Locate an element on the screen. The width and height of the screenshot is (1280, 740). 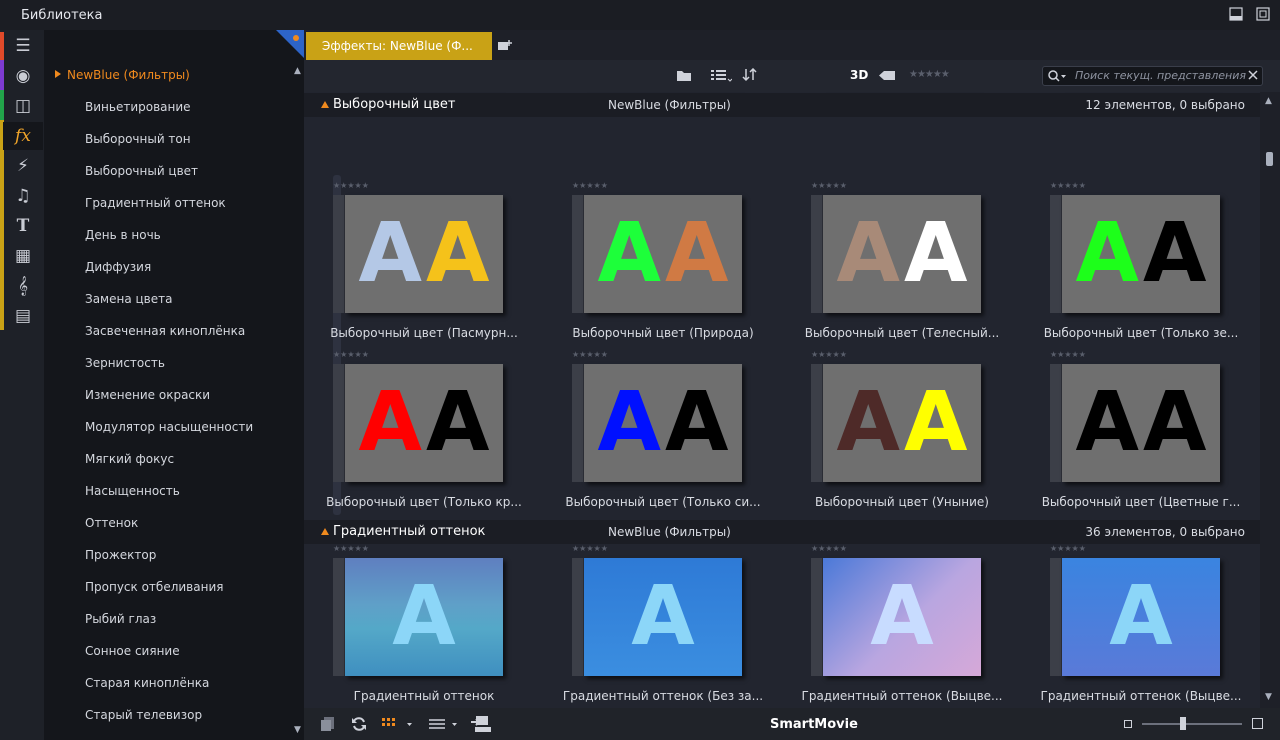
grid-view-icon is located at coordinates (399, 724).